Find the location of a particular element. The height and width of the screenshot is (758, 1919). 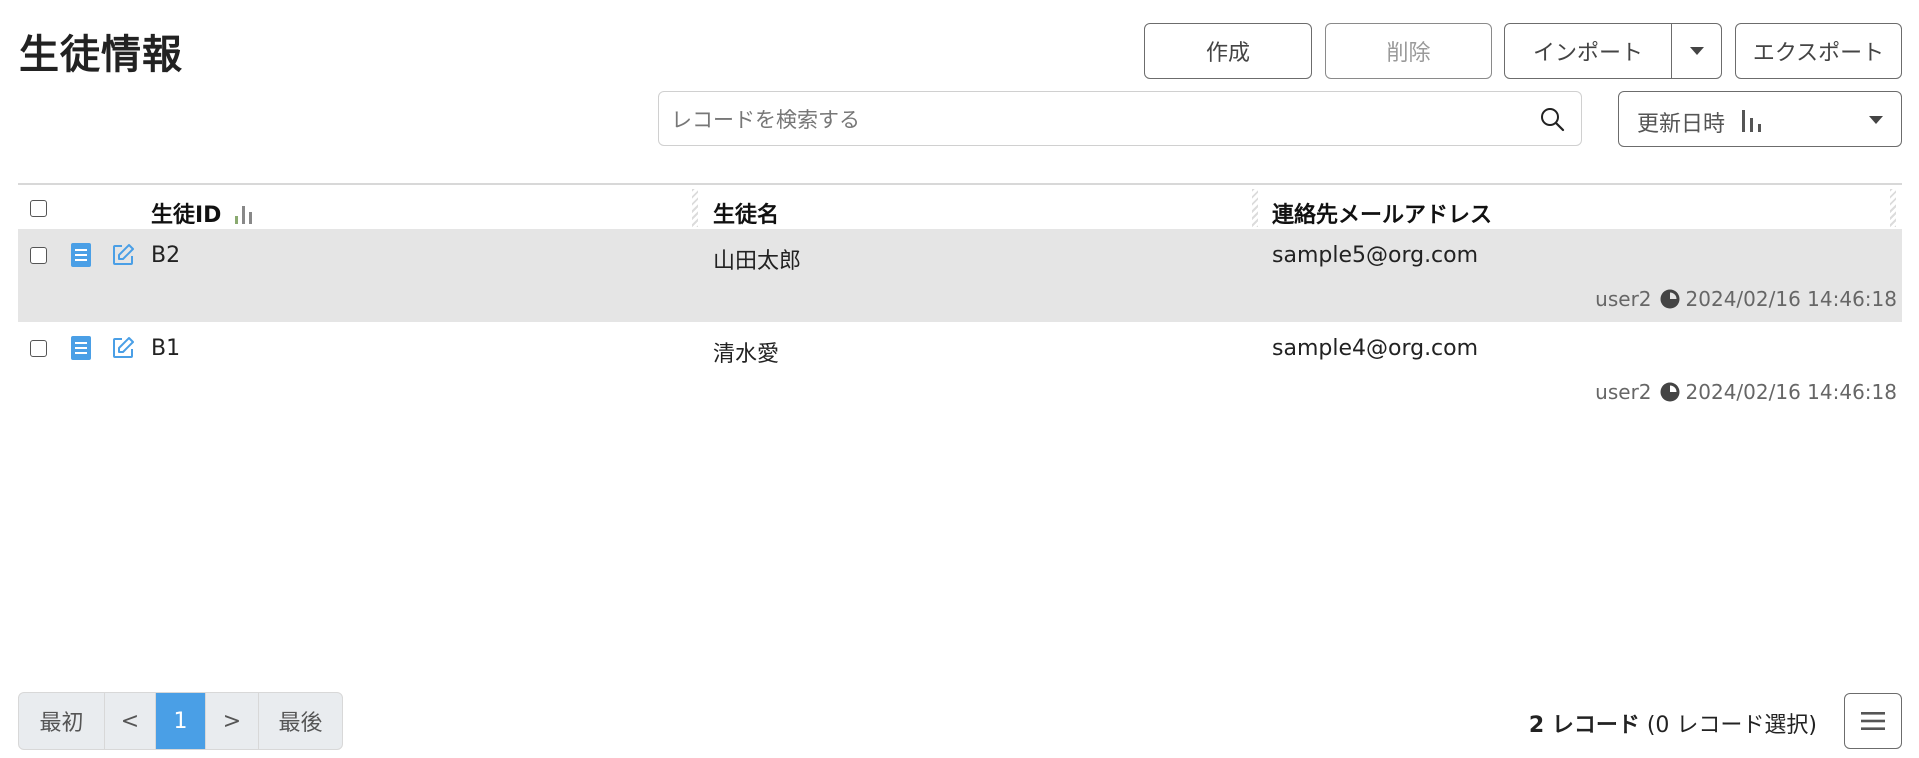

column-menu-button is located at coordinates (1873, 721).